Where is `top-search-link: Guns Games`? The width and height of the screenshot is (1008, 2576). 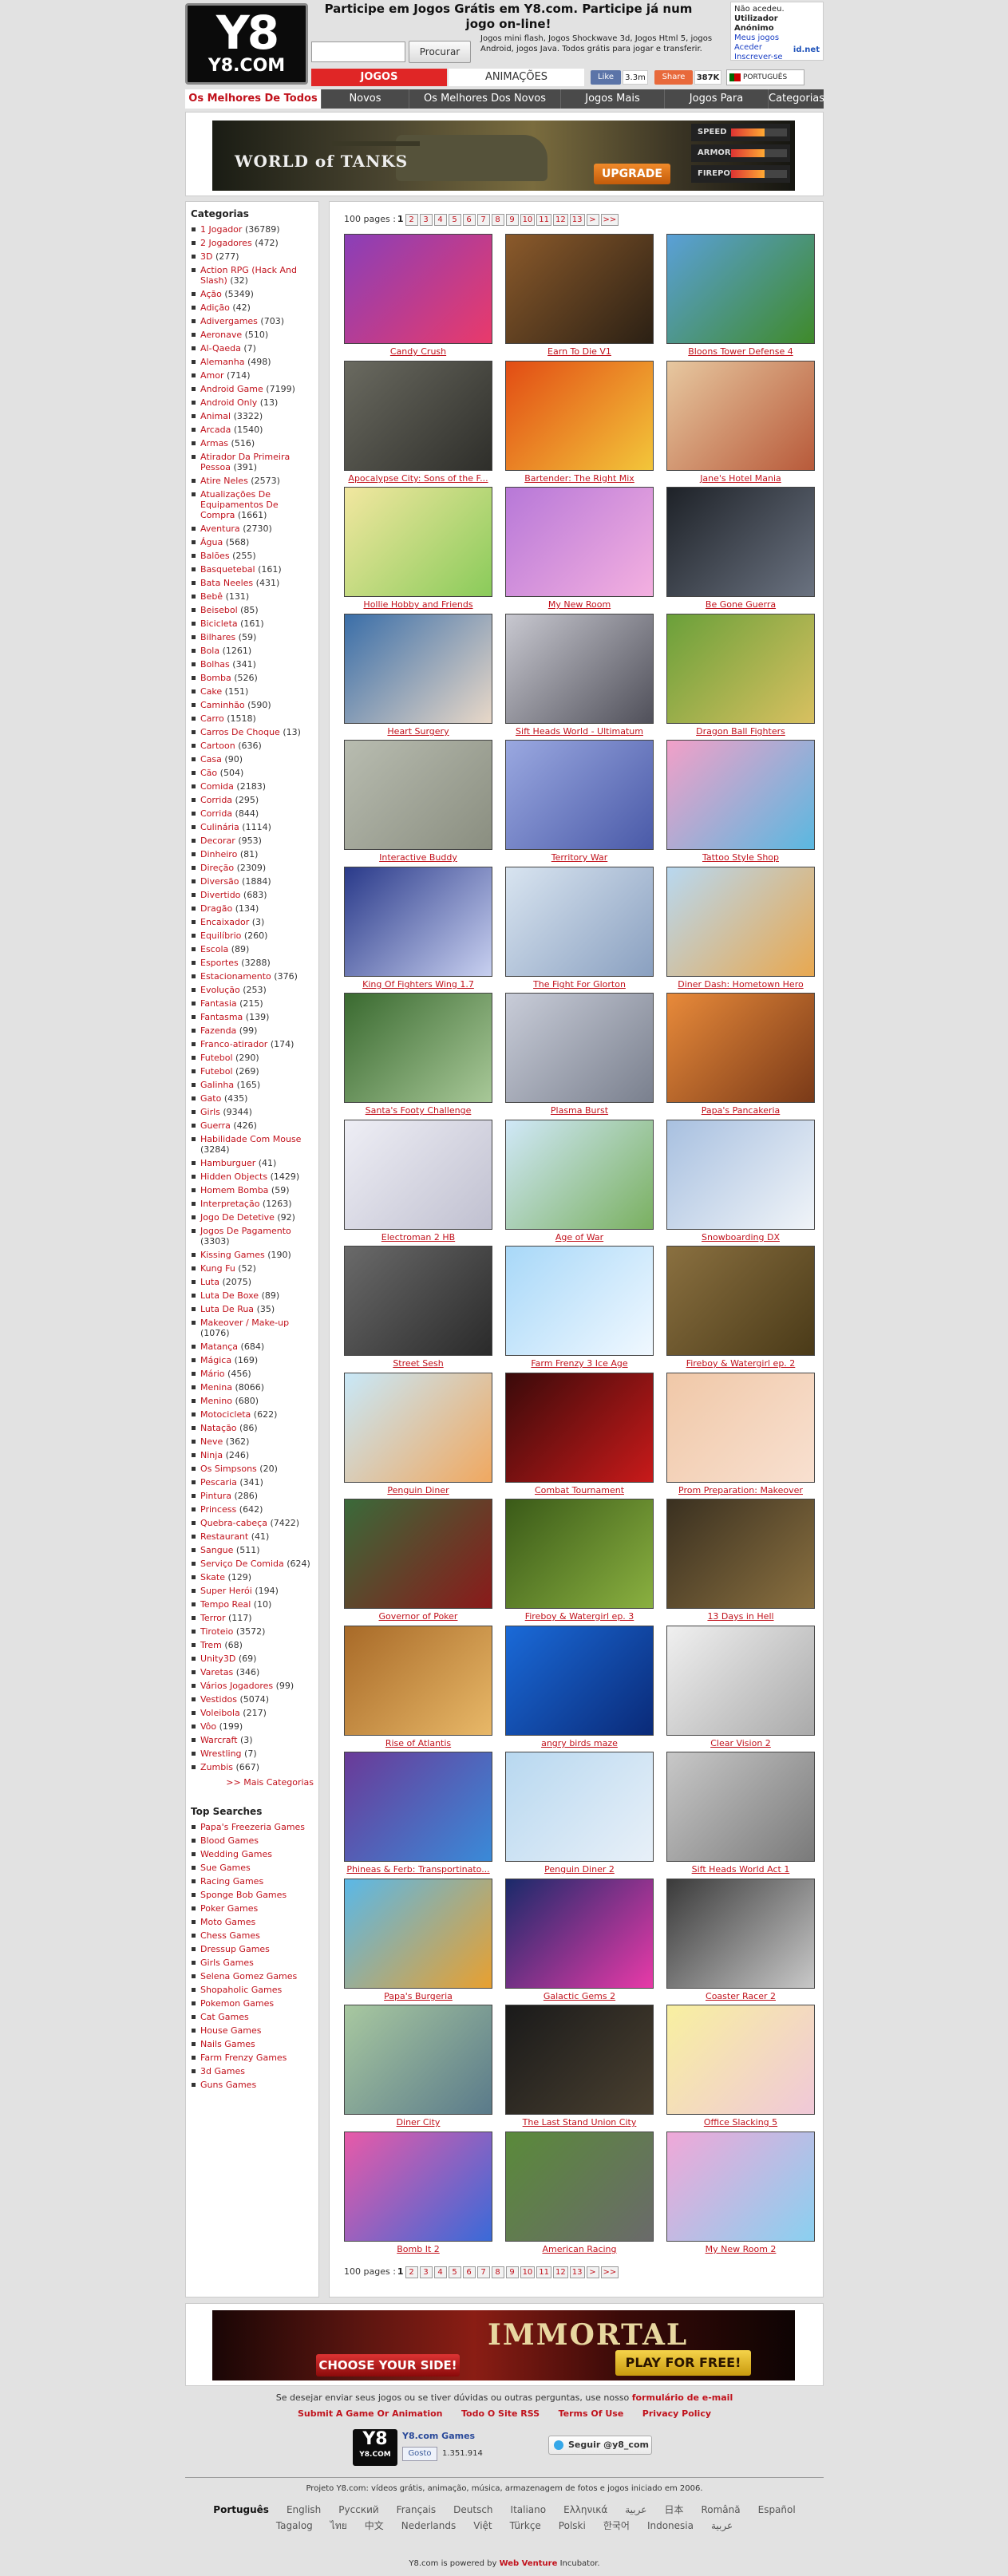
top-search-link: Guns Games is located at coordinates (228, 2085).